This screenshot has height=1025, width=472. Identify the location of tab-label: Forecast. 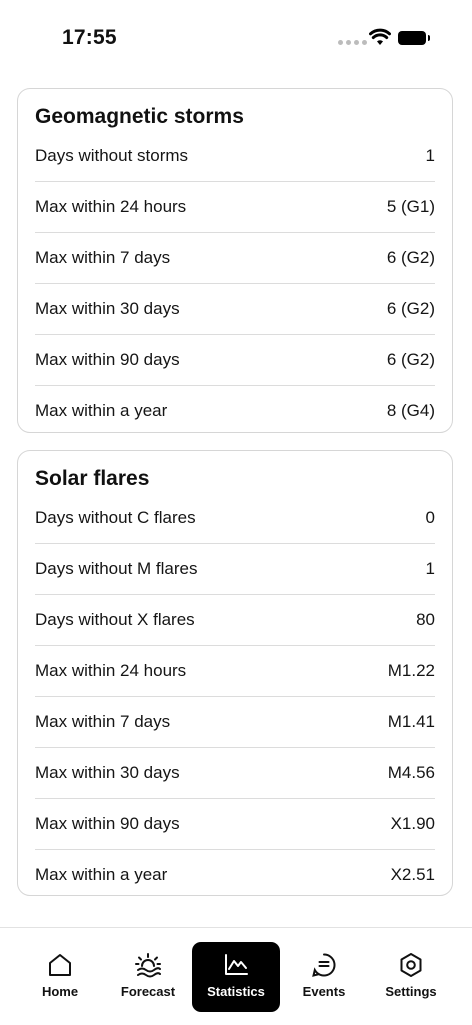
(148, 991).